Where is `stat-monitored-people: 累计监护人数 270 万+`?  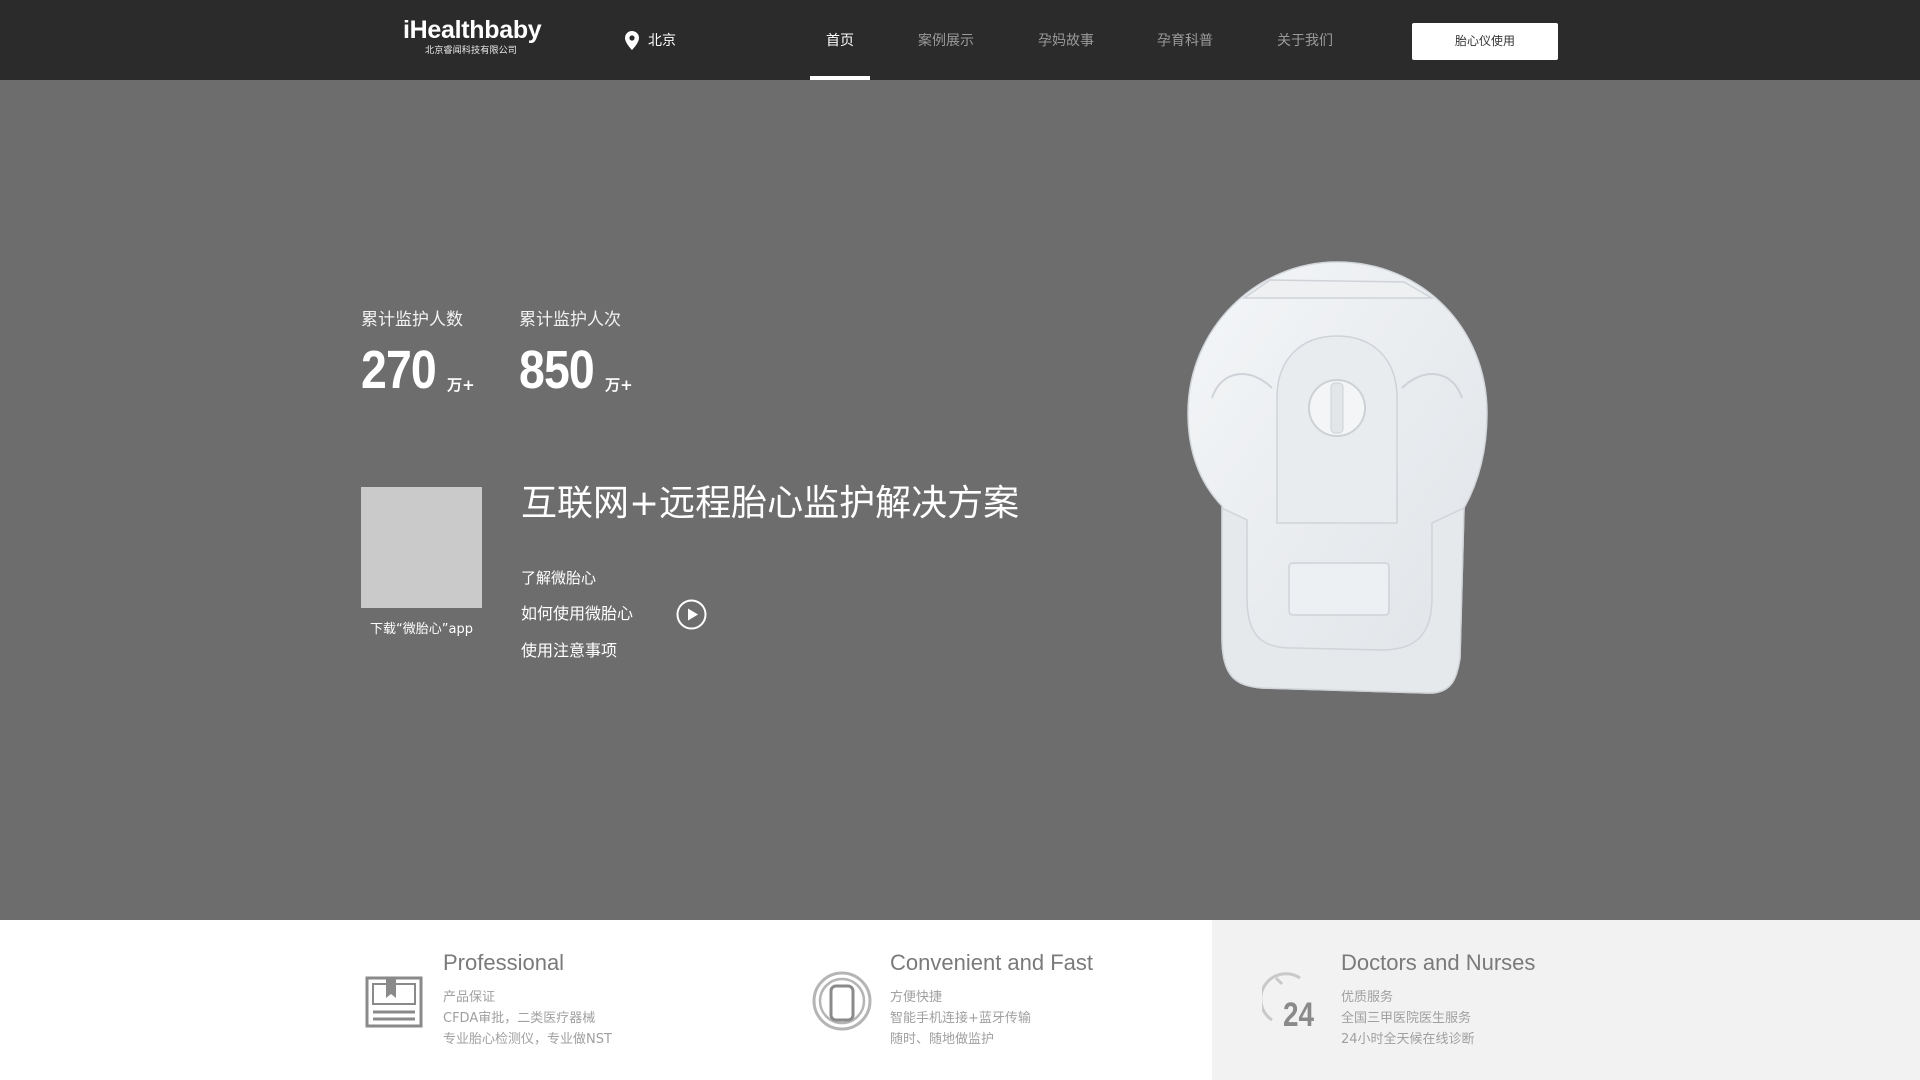
stat-monitored-people: 累计监护人数 270 万+ is located at coordinates (418, 352).